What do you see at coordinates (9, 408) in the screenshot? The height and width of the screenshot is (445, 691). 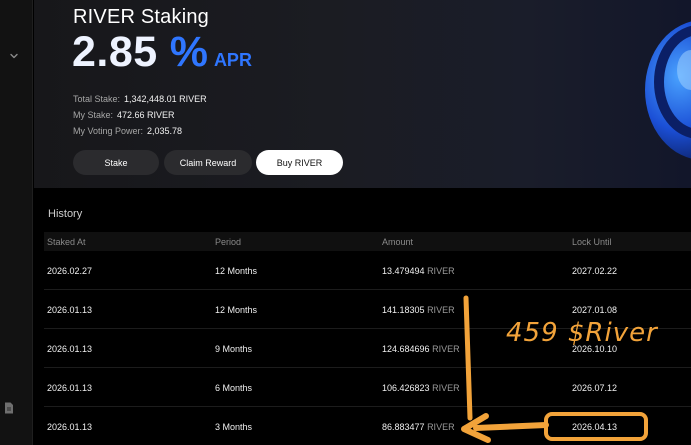 I see `document-icon` at bounding box center [9, 408].